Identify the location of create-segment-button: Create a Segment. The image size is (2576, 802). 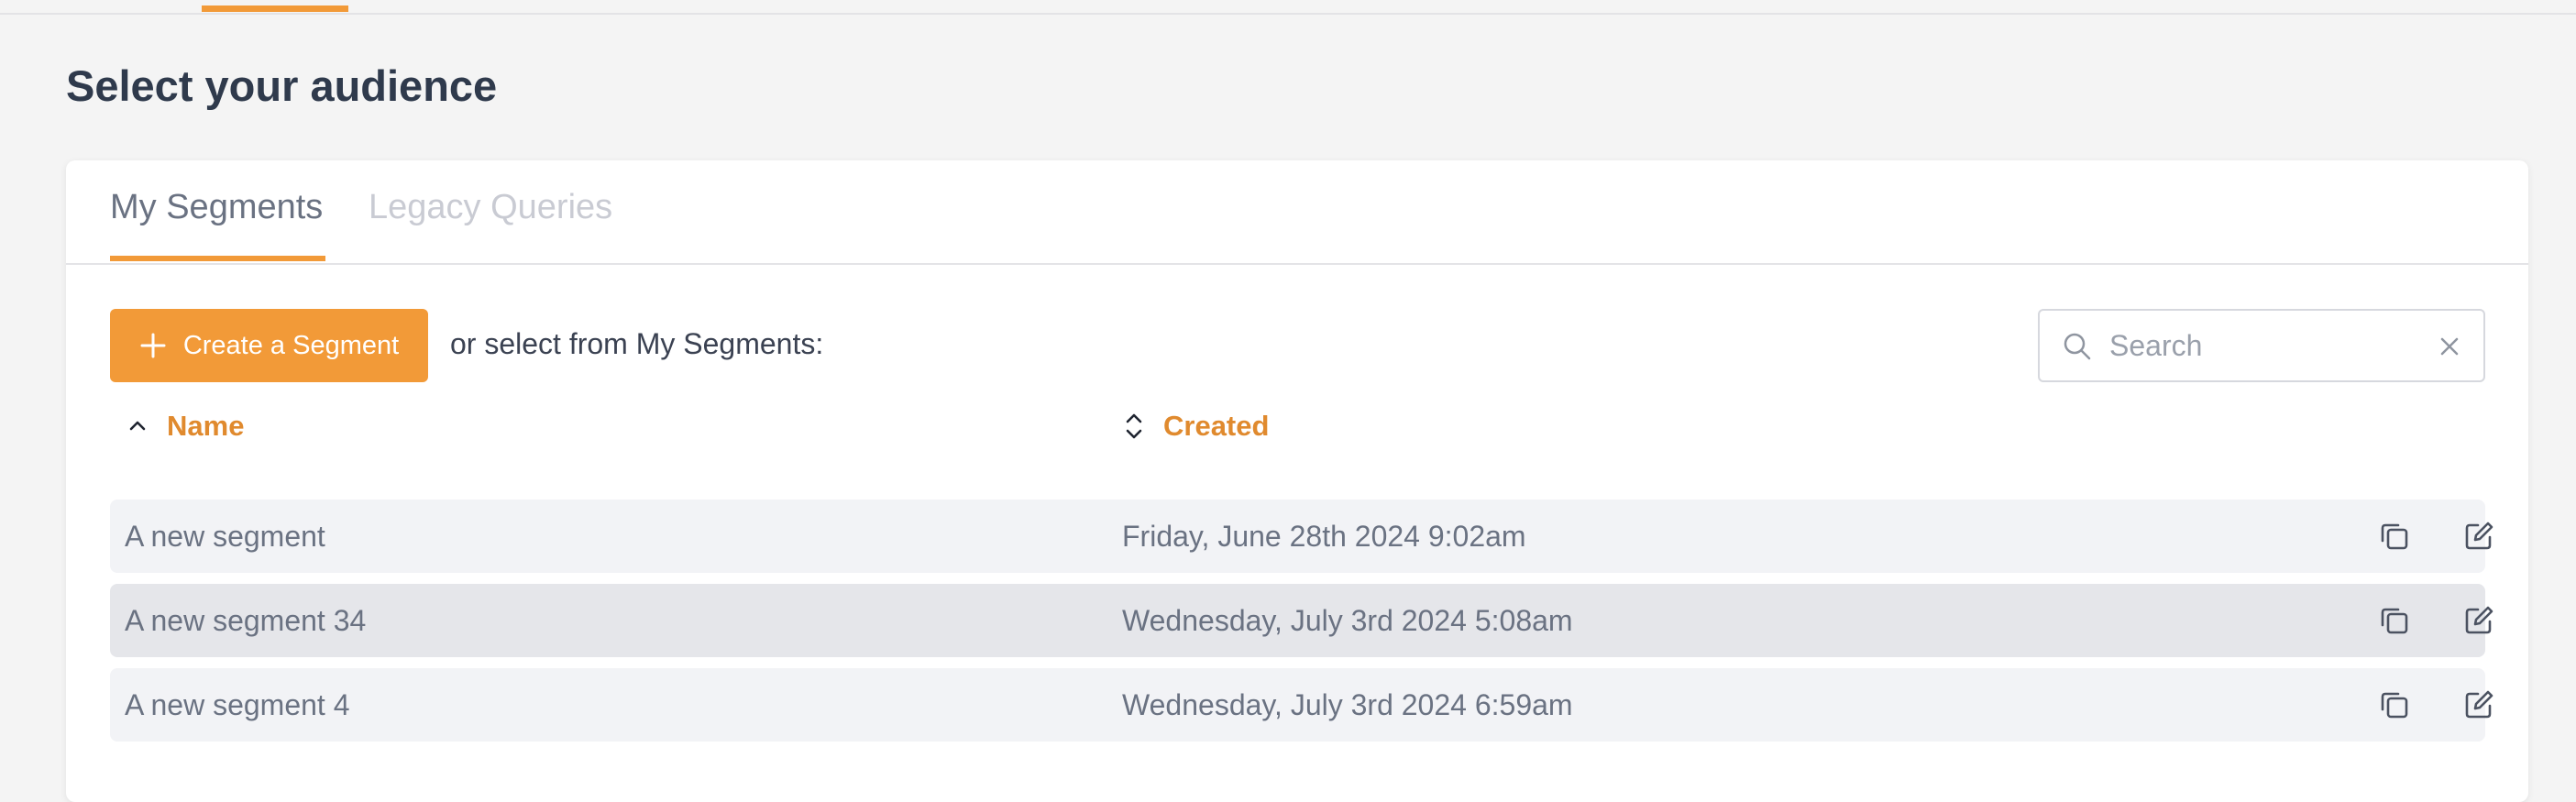
(269, 345).